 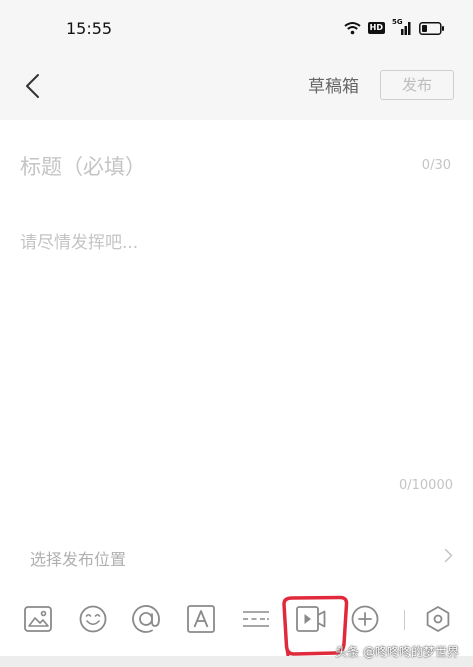 I want to click on image-icon, so click(x=38, y=619).